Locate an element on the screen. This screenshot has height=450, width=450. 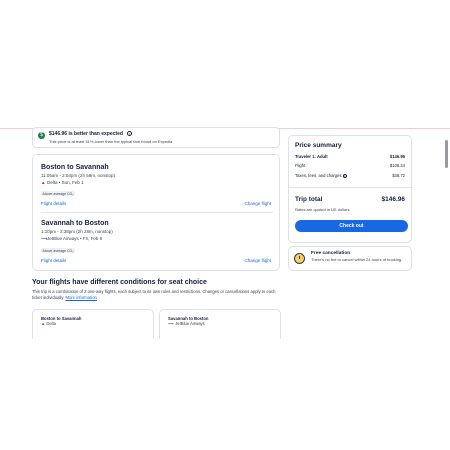
condition-card-airline: ⟶ JetBlue Airways is located at coordinates (186, 323).